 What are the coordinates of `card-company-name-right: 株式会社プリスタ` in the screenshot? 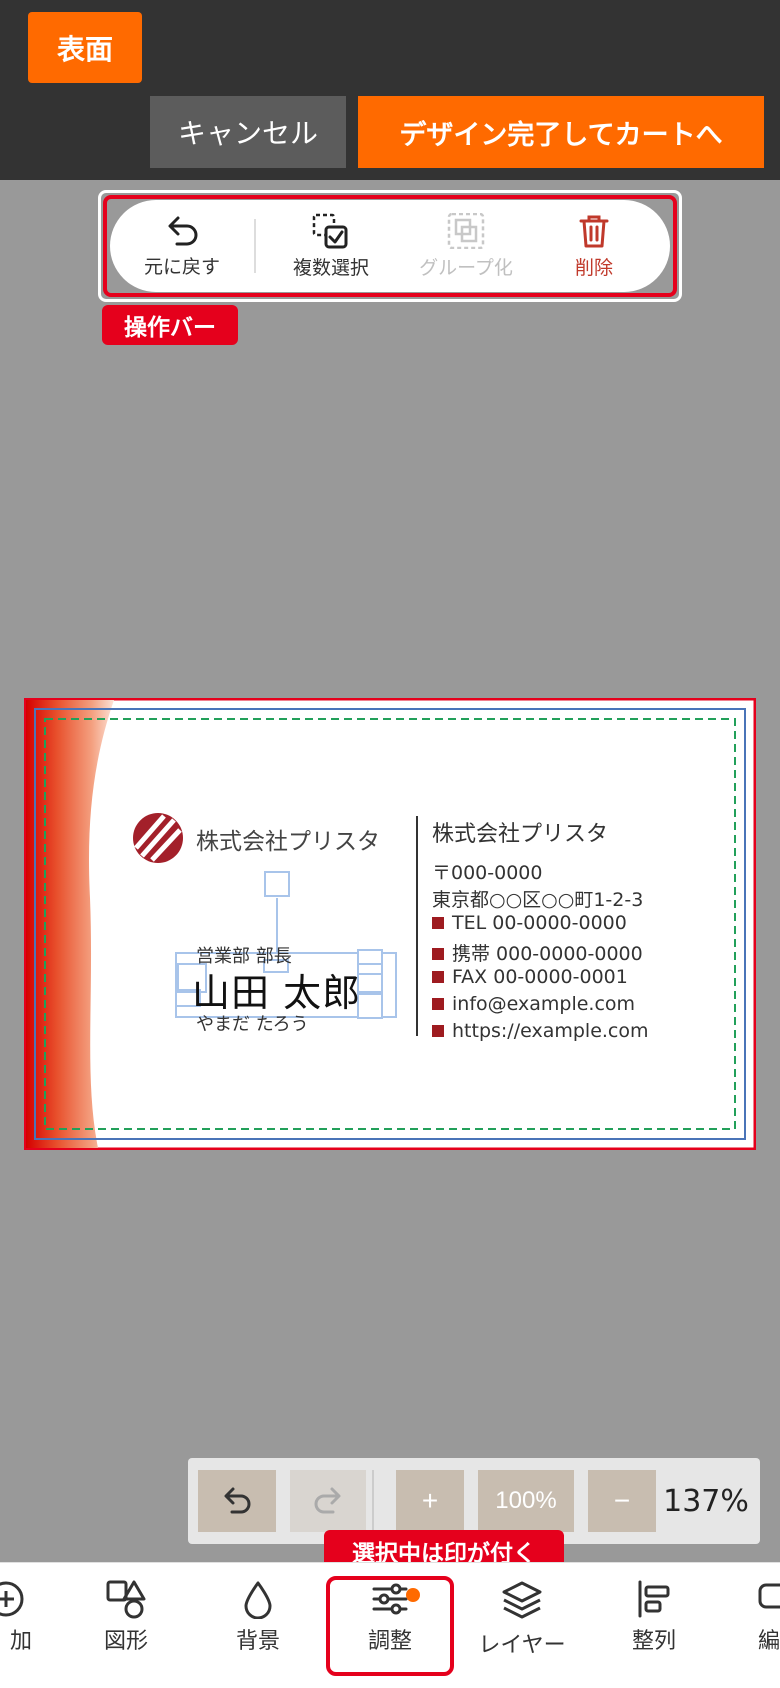 It's located at (520, 832).